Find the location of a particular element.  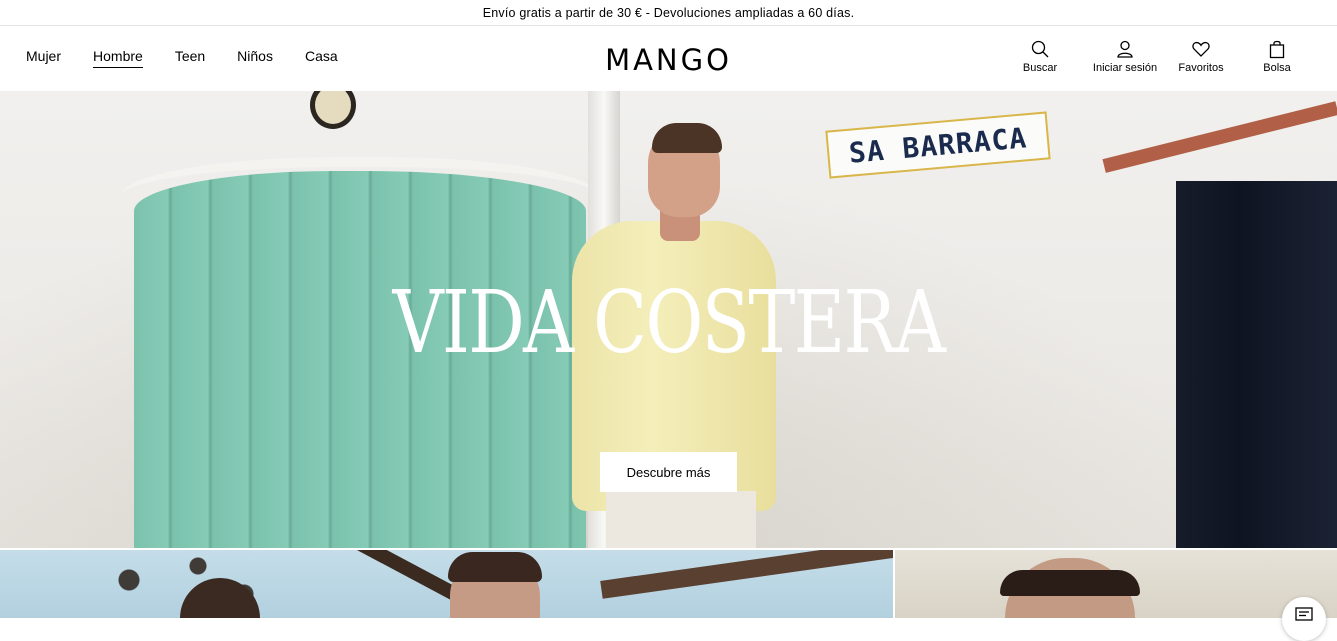

search-button: Buscar is located at coordinates (1040, 56).